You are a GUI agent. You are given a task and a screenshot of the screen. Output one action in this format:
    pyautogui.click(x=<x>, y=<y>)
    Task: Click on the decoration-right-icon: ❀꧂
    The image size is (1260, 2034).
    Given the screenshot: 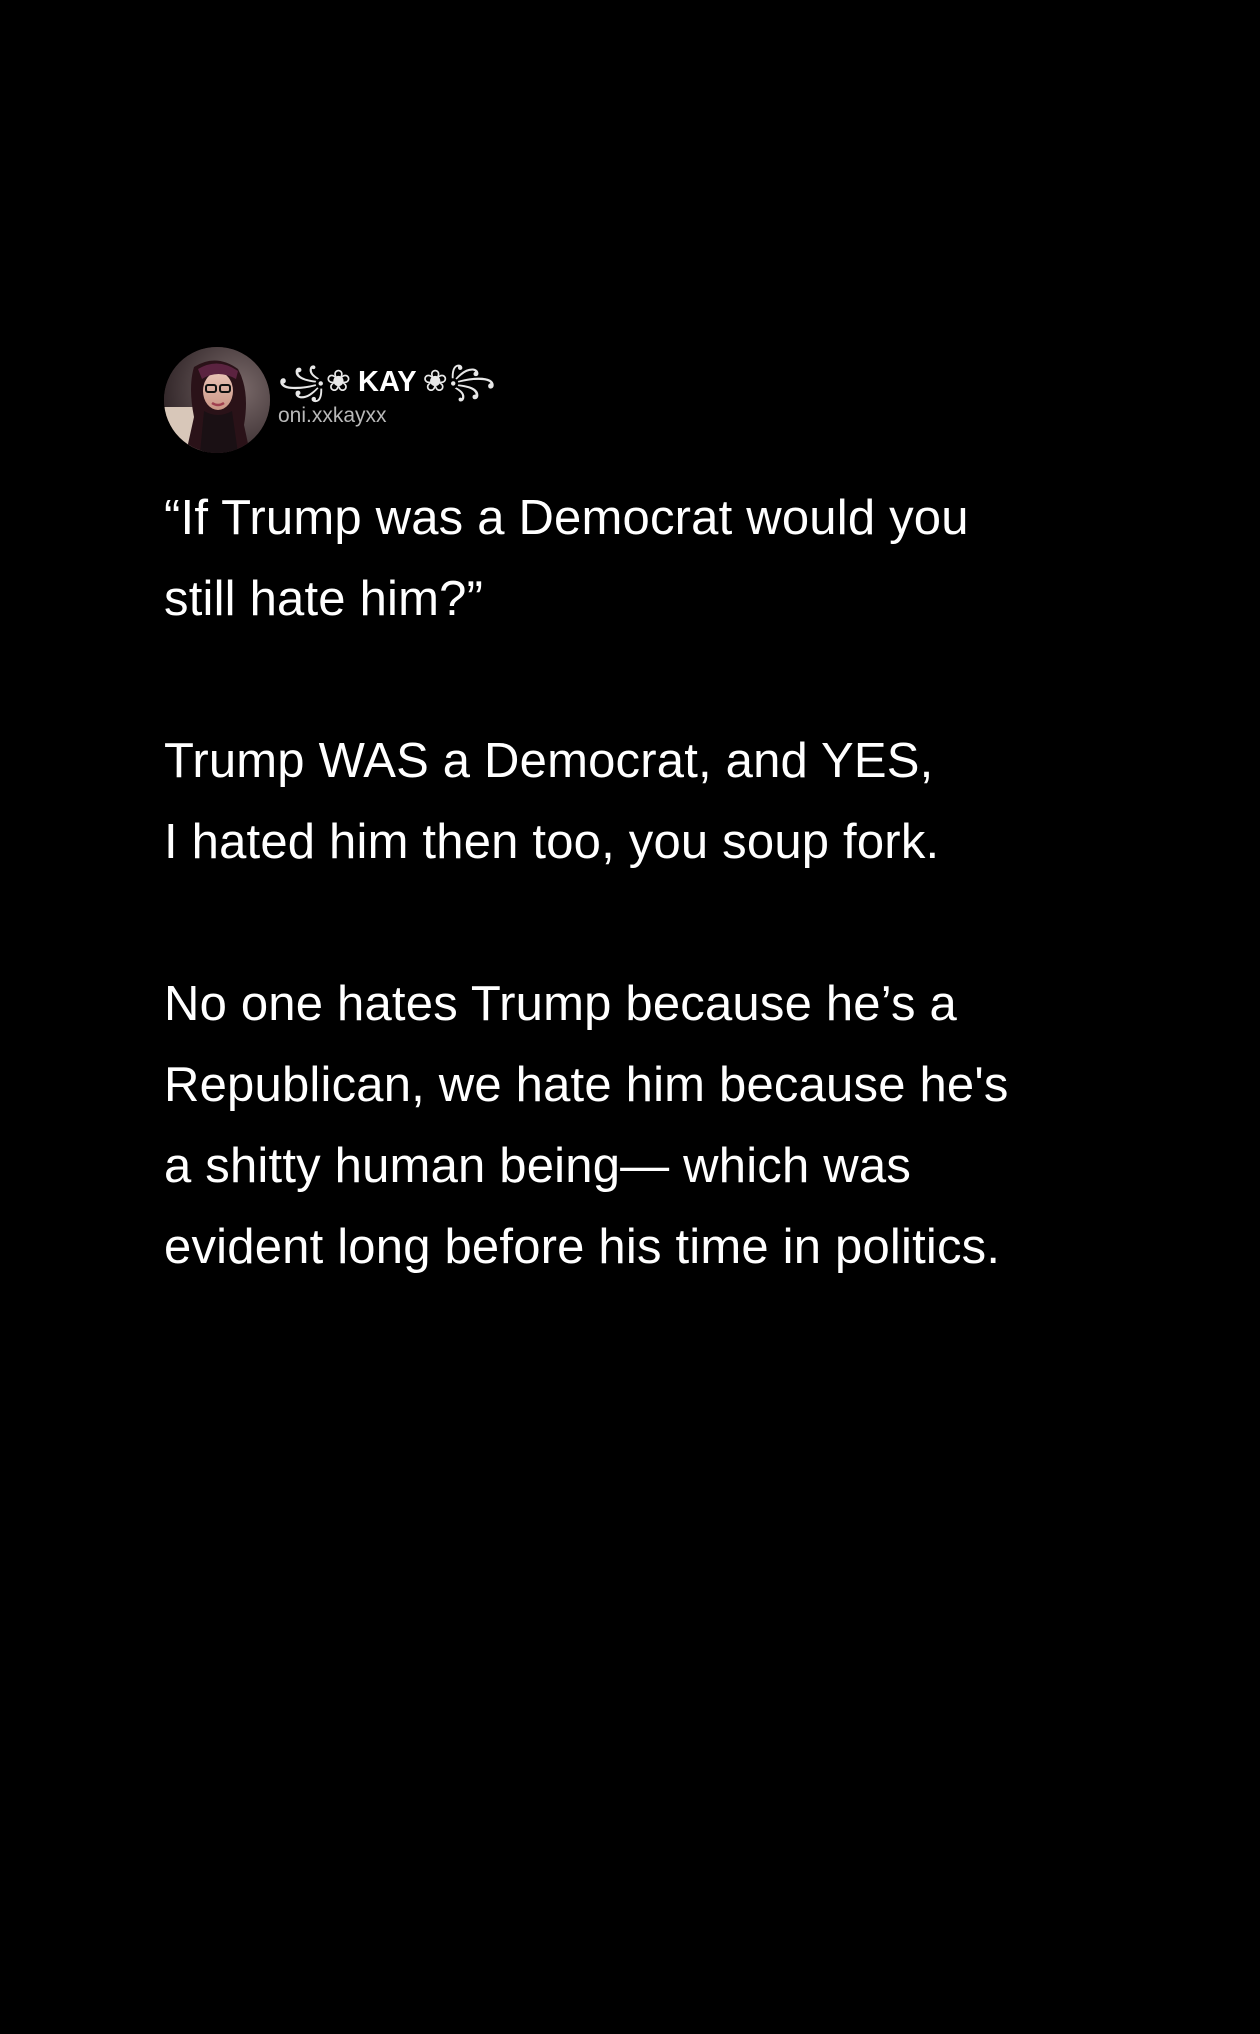 What is the action you would take?
    pyautogui.click(x=459, y=381)
    